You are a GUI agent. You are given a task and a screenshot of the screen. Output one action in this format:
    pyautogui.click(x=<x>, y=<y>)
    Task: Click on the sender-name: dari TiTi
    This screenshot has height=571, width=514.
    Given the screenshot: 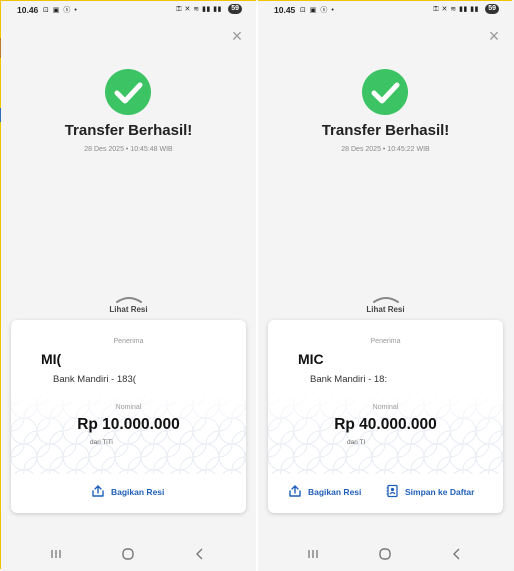 What is the action you would take?
    pyautogui.click(x=101, y=442)
    